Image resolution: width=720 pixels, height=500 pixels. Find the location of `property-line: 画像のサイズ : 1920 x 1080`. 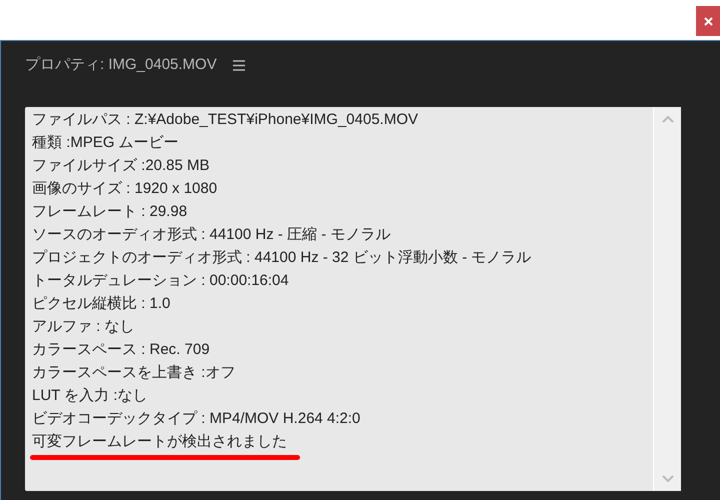

property-line: 画像のサイズ : 1920 x 1080 is located at coordinates (125, 189).